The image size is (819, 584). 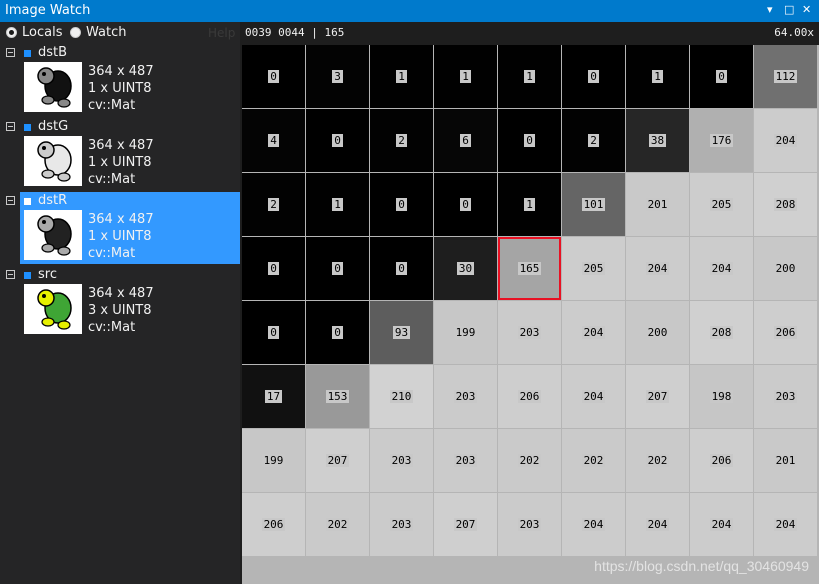 I want to click on pixel-cell: 165, so click(x=529, y=268).